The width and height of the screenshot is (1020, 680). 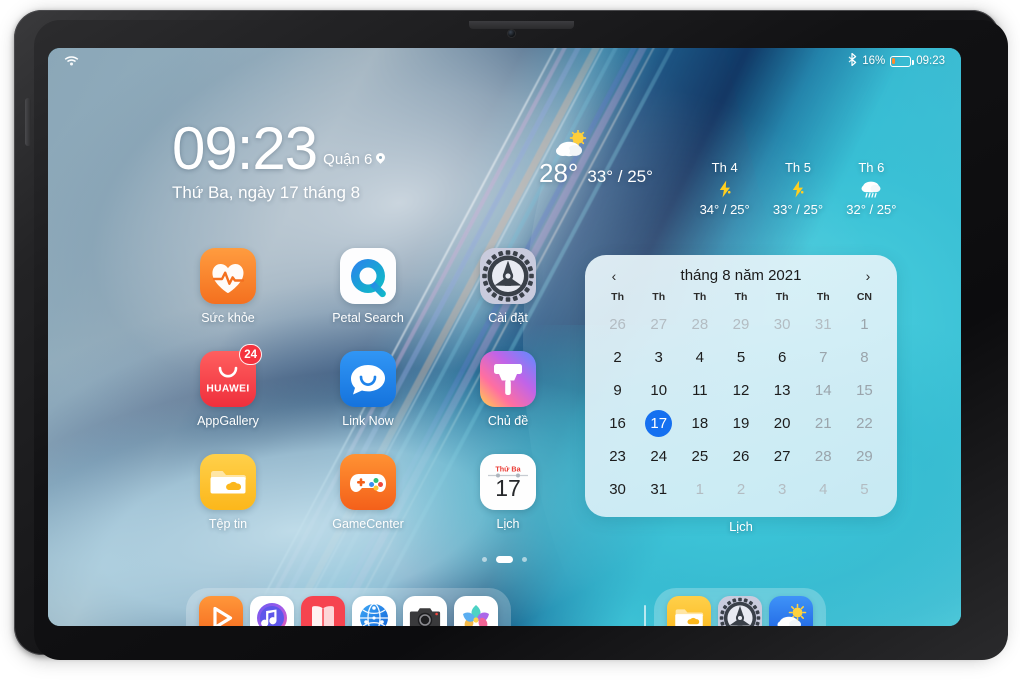 I want to click on app-calendar-app: Thứ Ba 17 Lịch, so click(x=508, y=492).